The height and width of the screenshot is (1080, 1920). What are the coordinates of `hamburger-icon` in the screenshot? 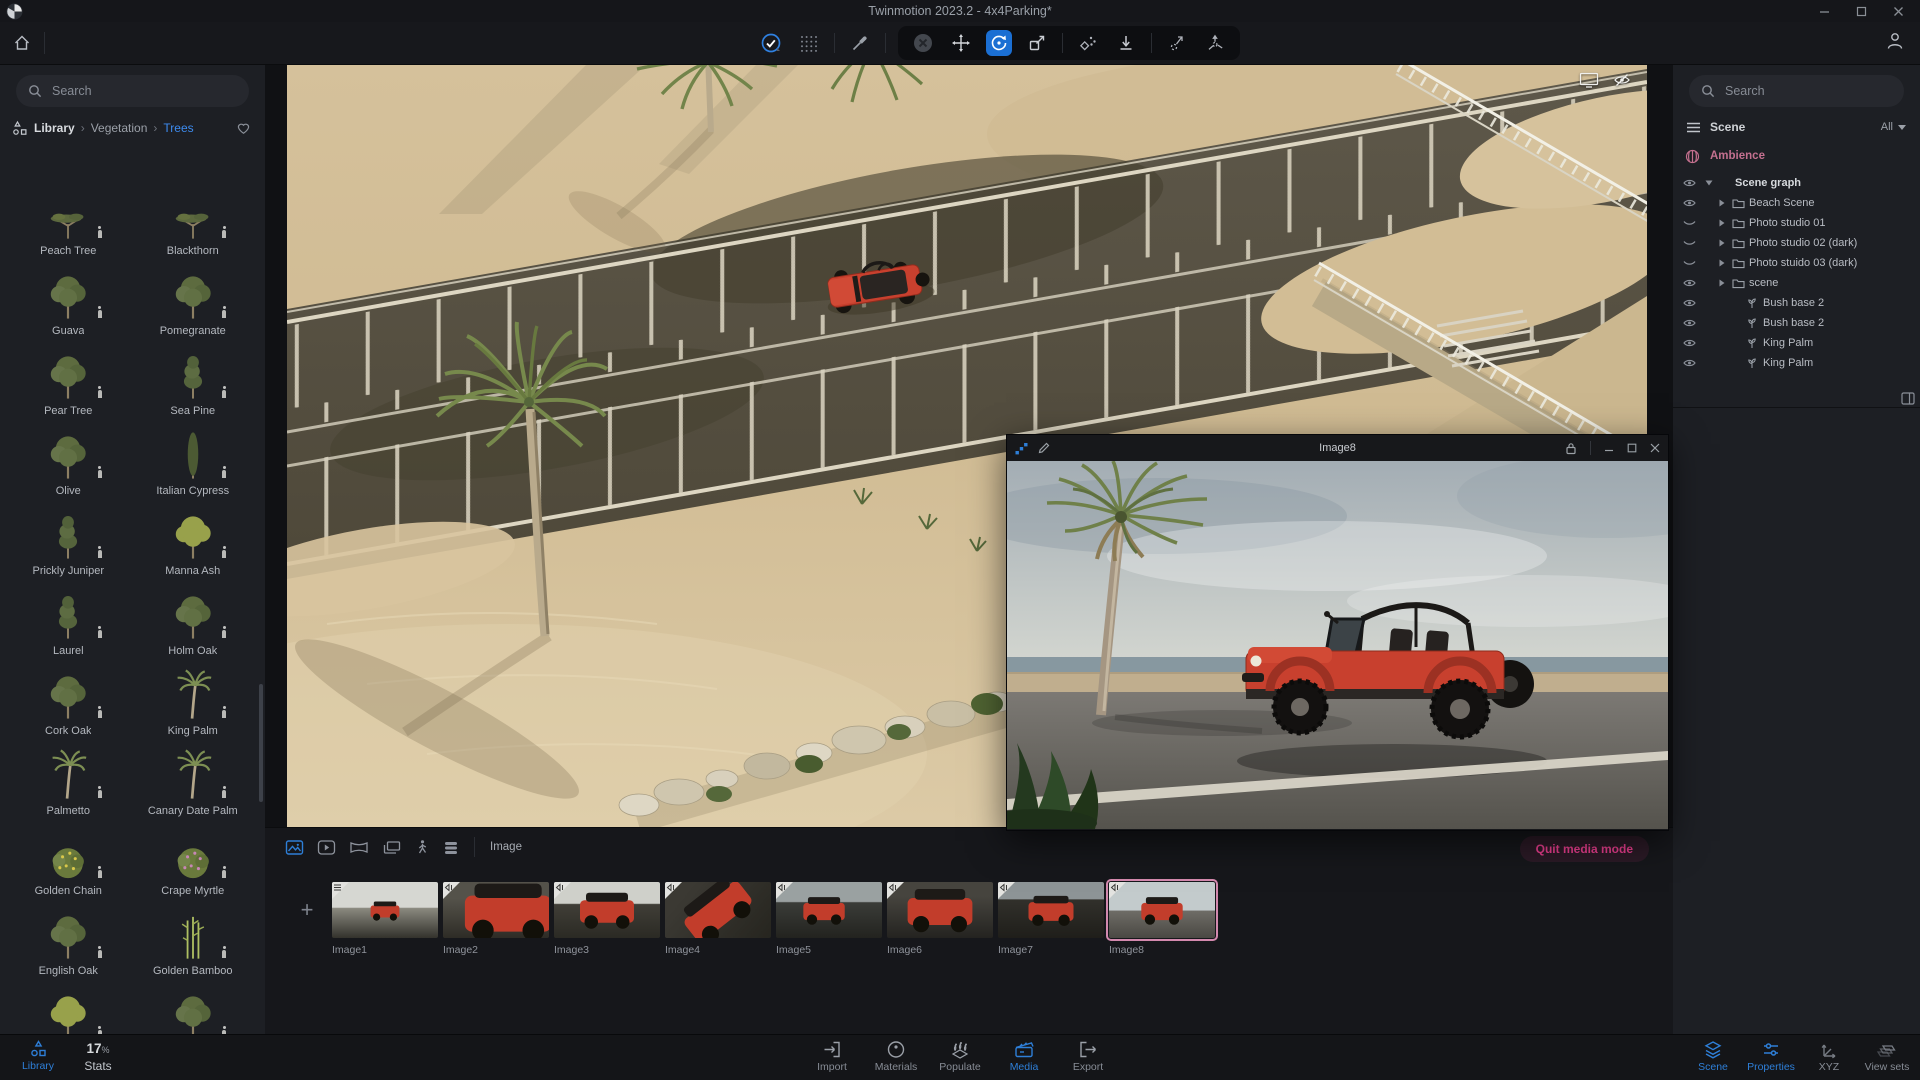 It's located at (1693, 127).